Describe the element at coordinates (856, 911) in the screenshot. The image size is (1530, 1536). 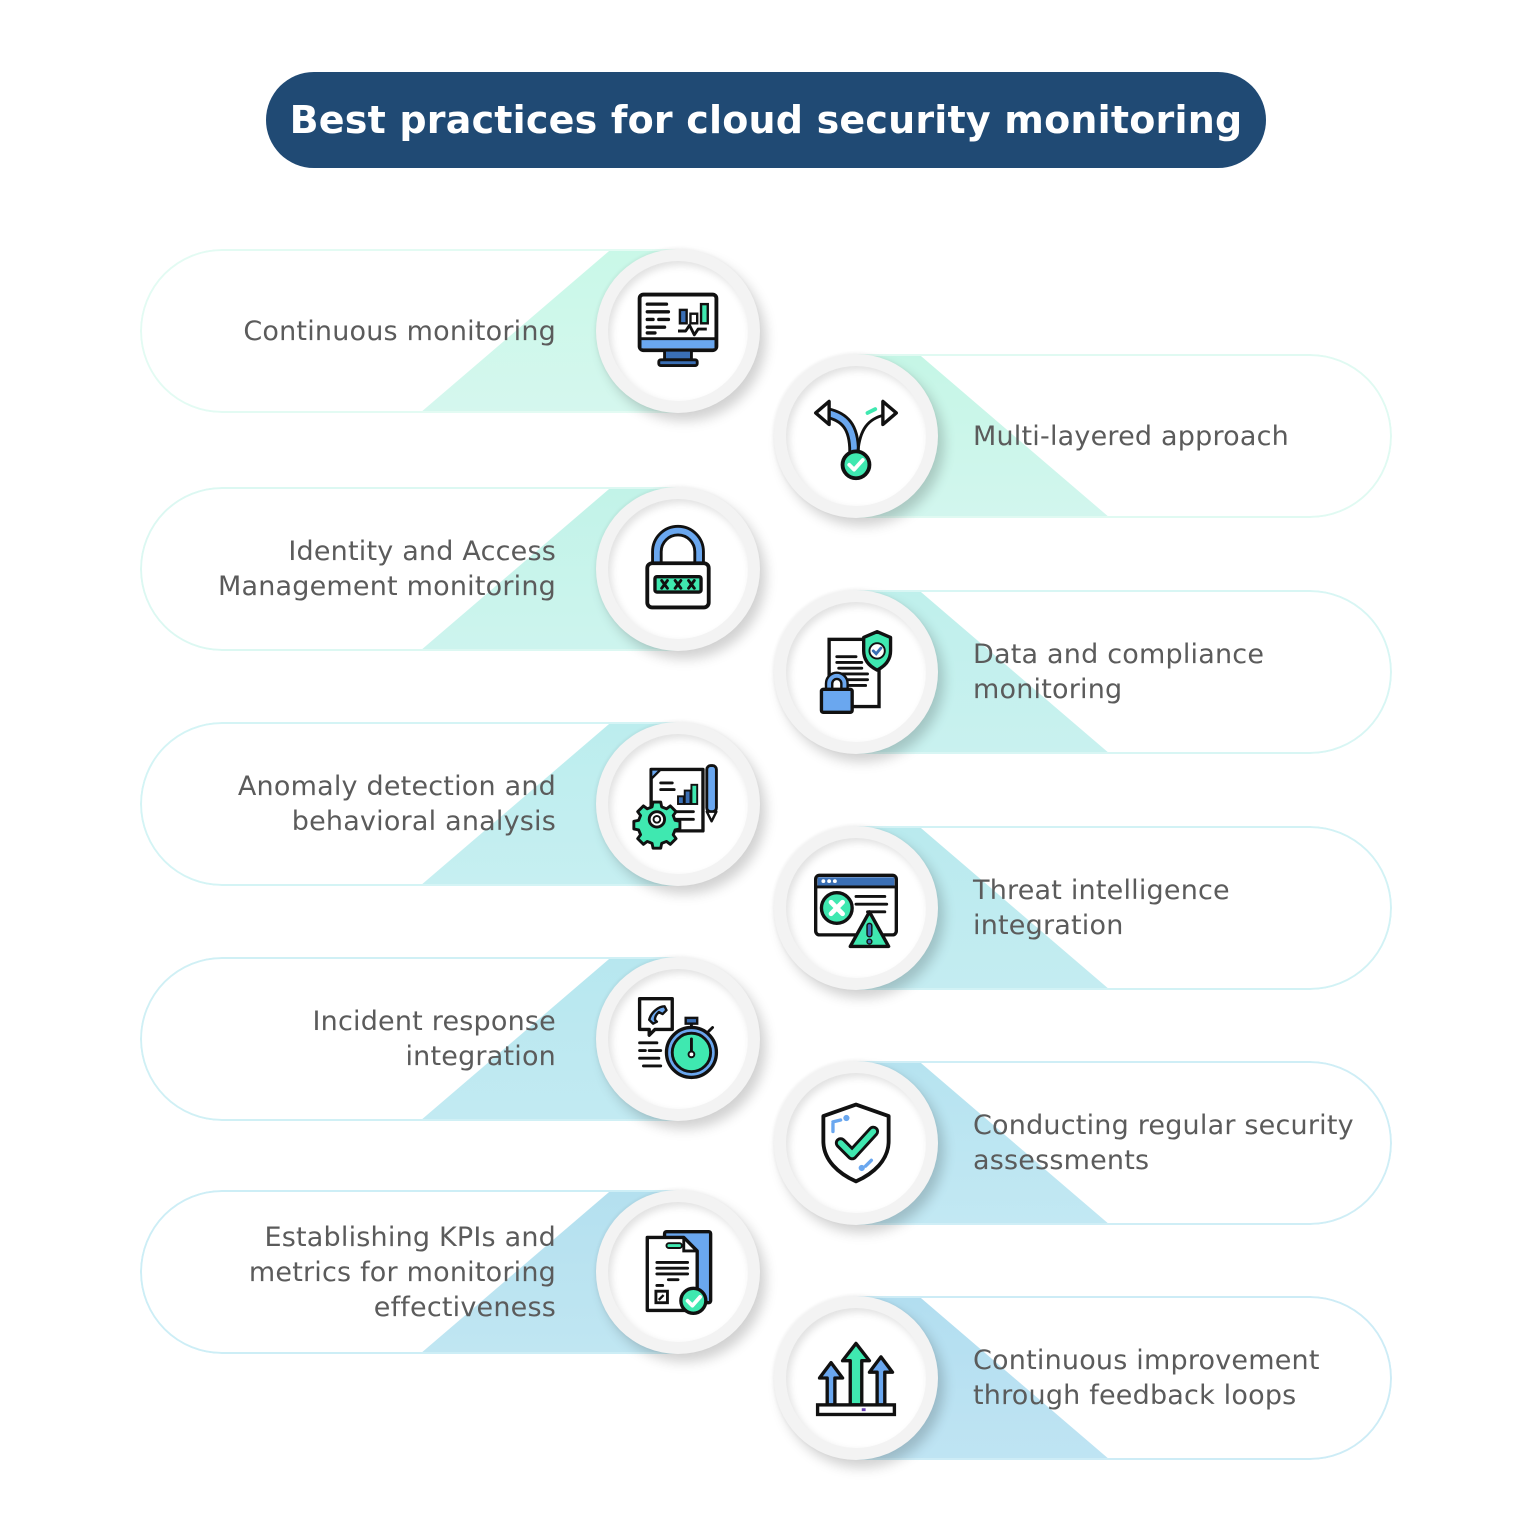
I see `browser-error-warning-icon` at that location.